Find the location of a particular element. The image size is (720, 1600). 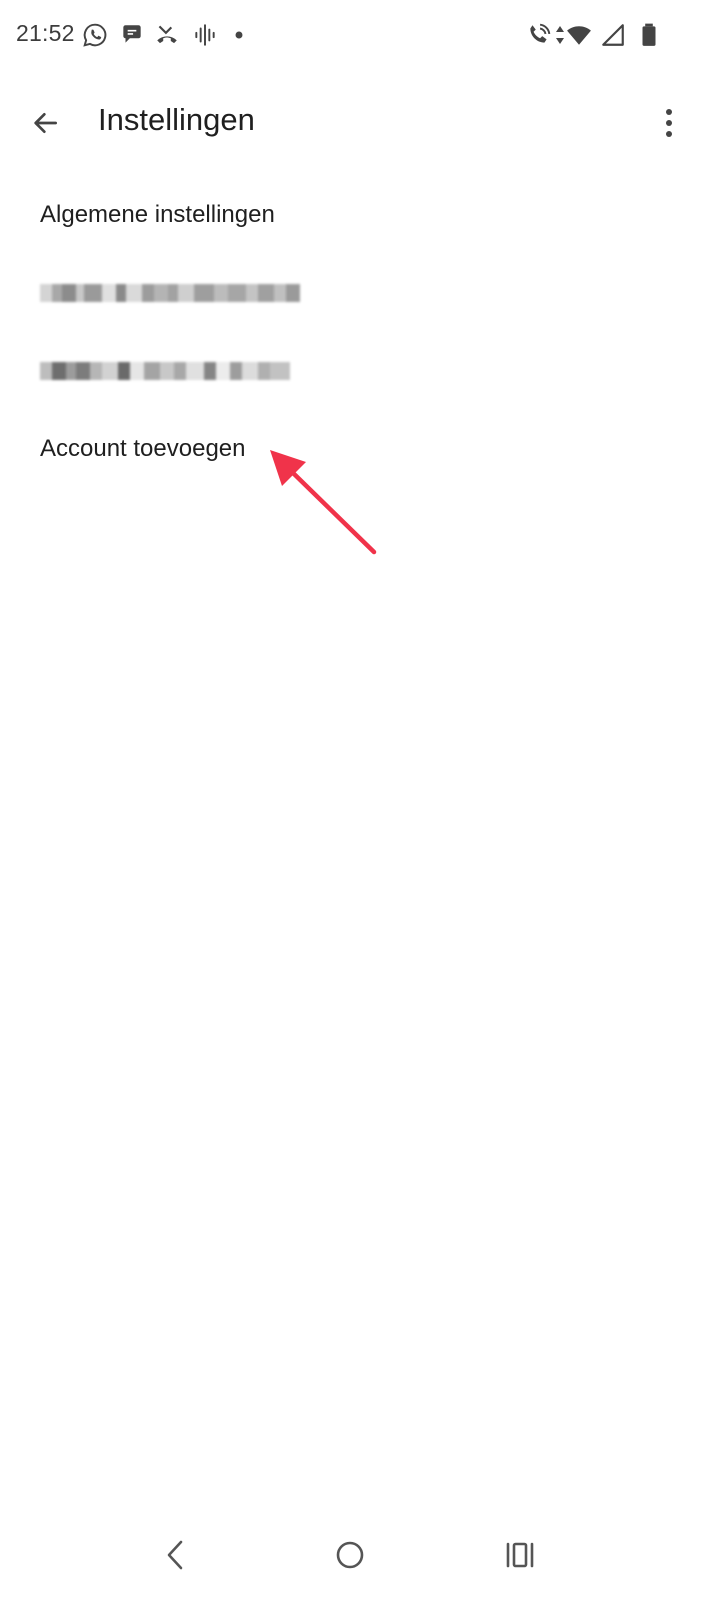

nav-back-icon is located at coordinates (175, 1555).